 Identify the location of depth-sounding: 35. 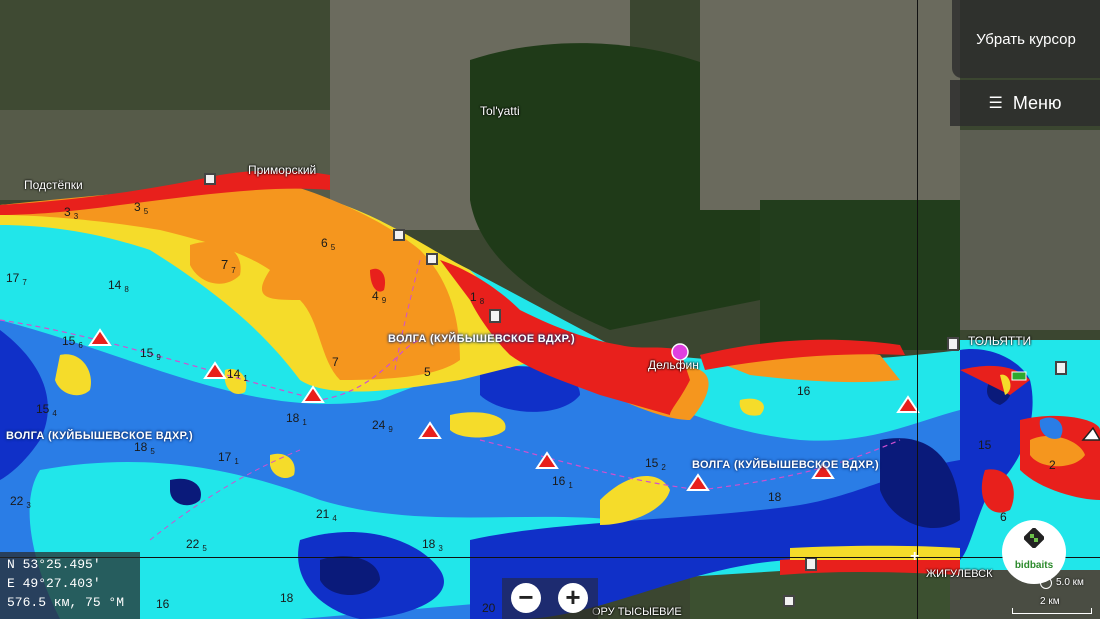
(141, 208).